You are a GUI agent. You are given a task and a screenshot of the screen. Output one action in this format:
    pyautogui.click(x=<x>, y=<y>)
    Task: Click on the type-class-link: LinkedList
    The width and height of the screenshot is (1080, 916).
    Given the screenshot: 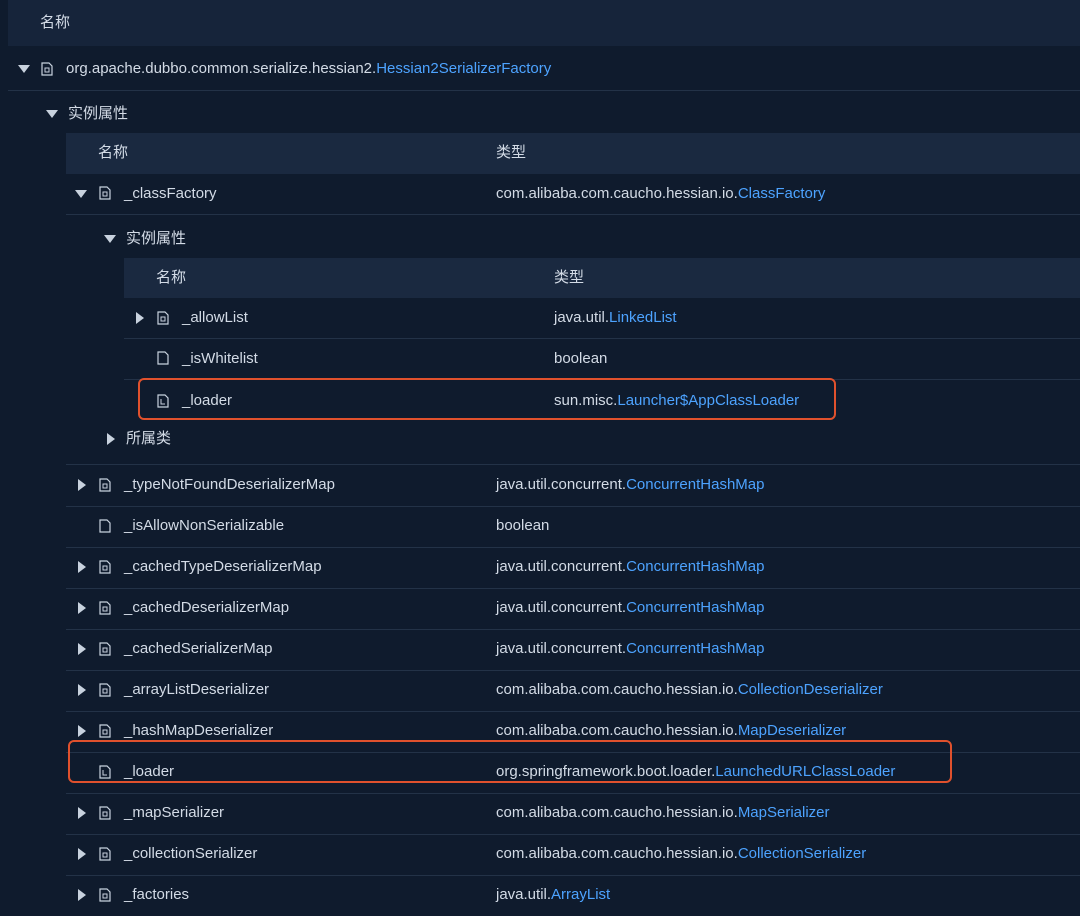 What is the action you would take?
    pyautogui.click(x=643, y=317)
    